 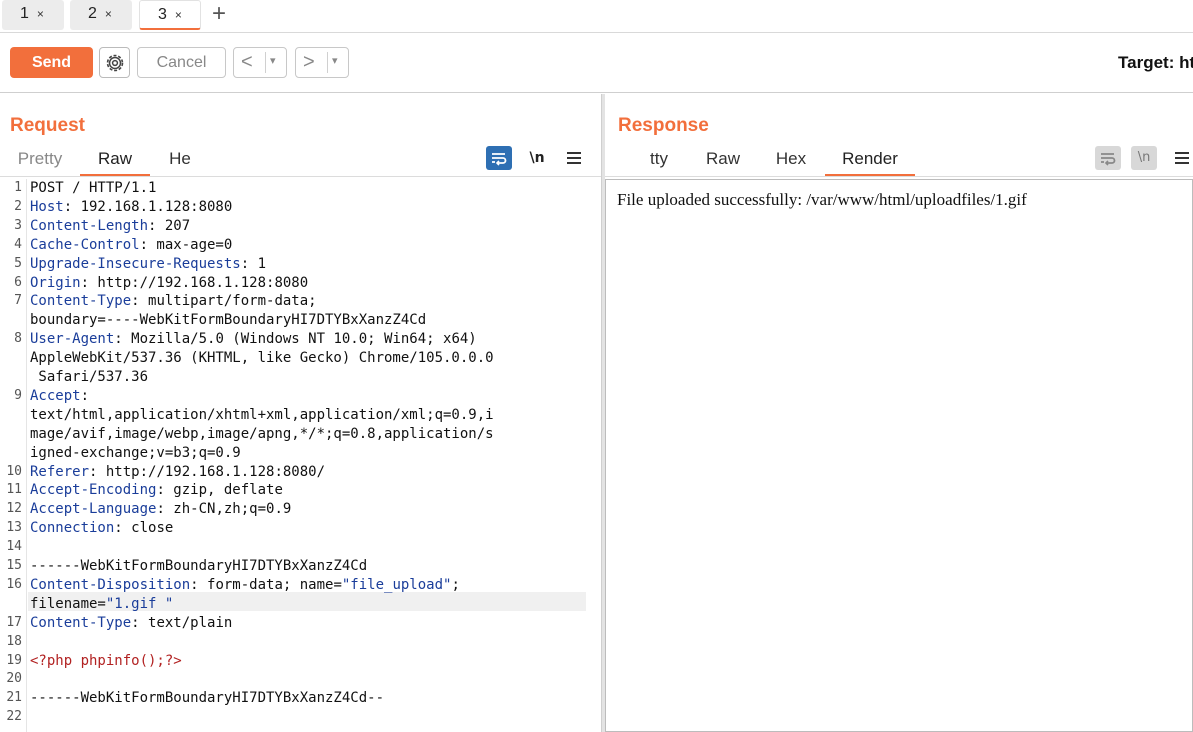 What do you see at coordinates (33, 15) in the screenshot?
I see `tab-1: 1 ×` at bounding box center [33, 15].